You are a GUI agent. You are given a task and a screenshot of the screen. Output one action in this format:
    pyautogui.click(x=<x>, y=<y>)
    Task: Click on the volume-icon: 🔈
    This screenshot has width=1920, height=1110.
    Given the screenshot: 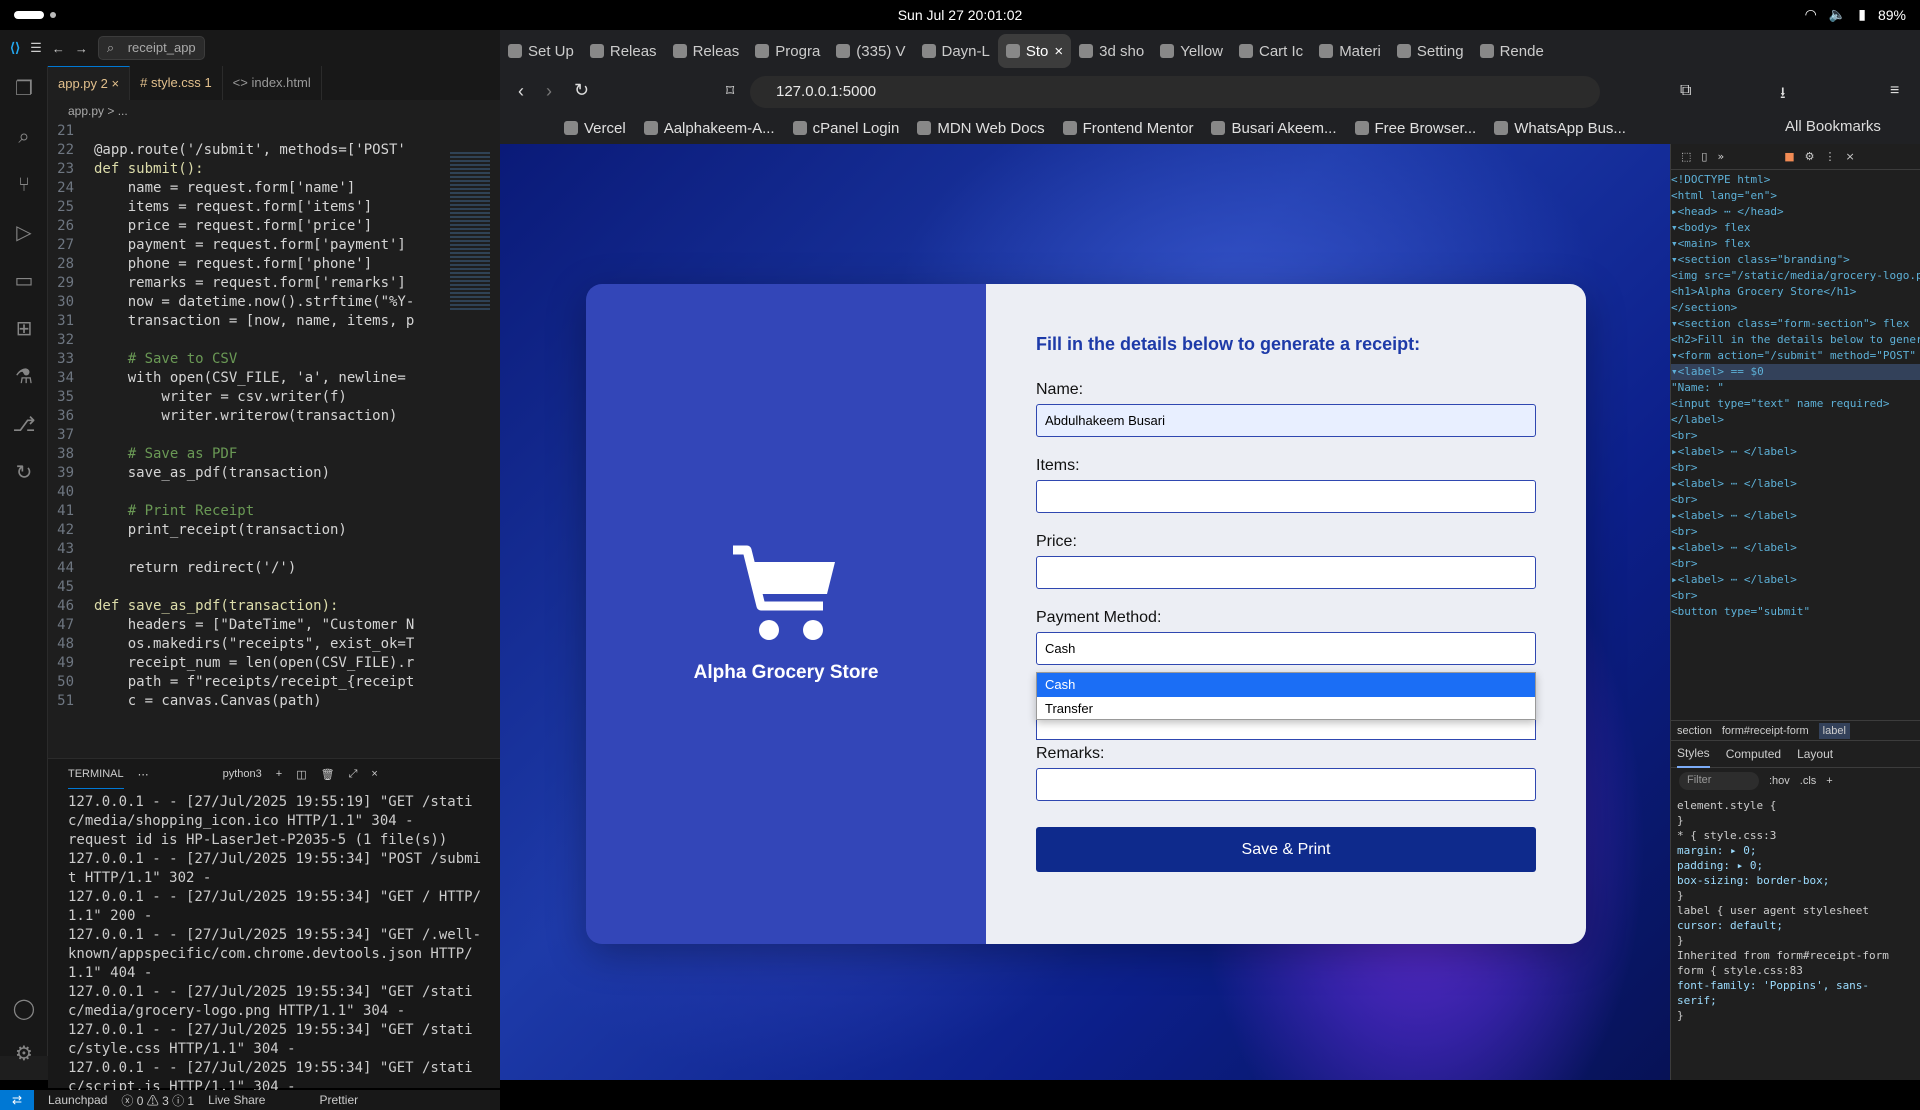 What is the action you would take?
    pyautogui.click(x=1837, y=14)
    